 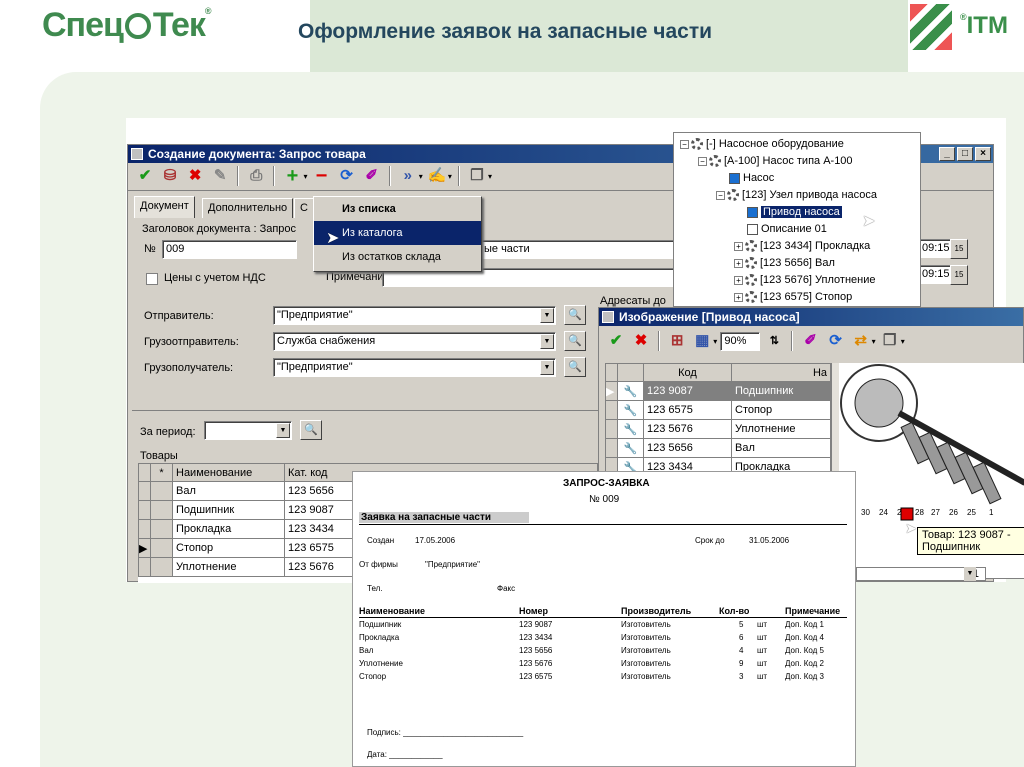 What do you see at coordinates (781, 410) in the screenshot?
I see `part-name-cell: Стопор` at bounding box center [781, 410].